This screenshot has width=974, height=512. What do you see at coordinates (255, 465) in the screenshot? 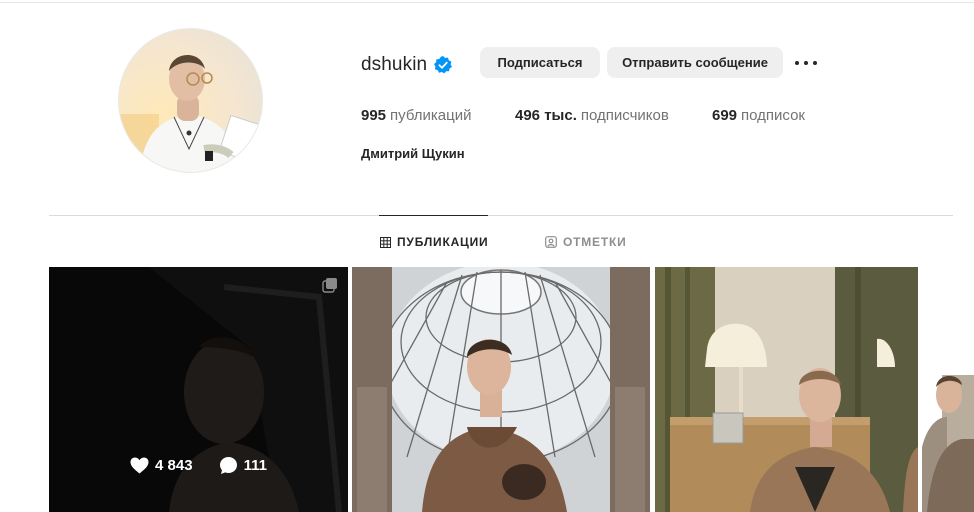
I see `comments-count: 111` at bounding box center [255, 465].